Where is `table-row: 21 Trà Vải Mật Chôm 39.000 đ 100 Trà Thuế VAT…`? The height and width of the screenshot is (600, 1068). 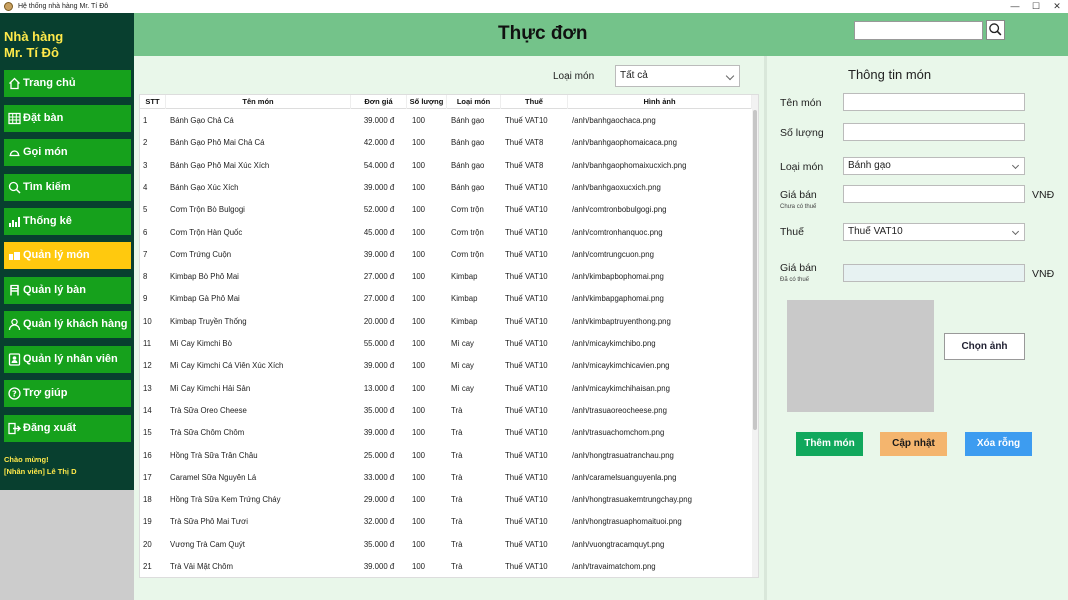
table-row: 21 Trà Vải Mật Chôm 39.000 đ 100 Trà Thuế VAT… is located at coordinates (446, 566).